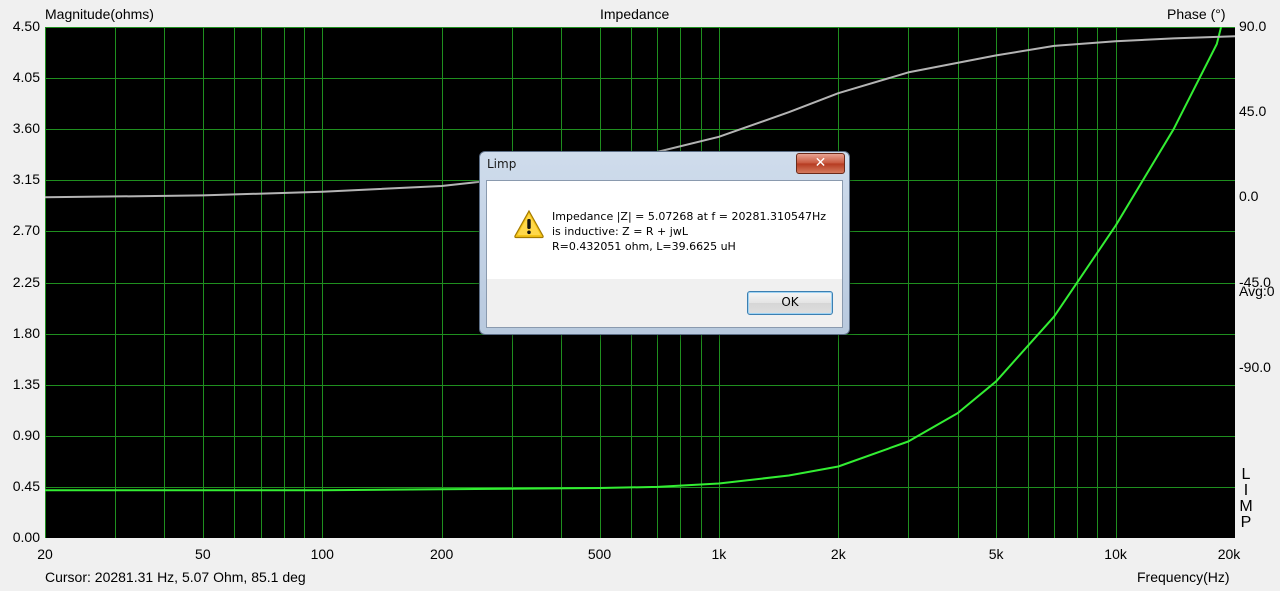  What do you see at coordinates (838, 554) in the screenshot?
I see `frequency-tick-label: 2k` at bounding box center [838, 554].